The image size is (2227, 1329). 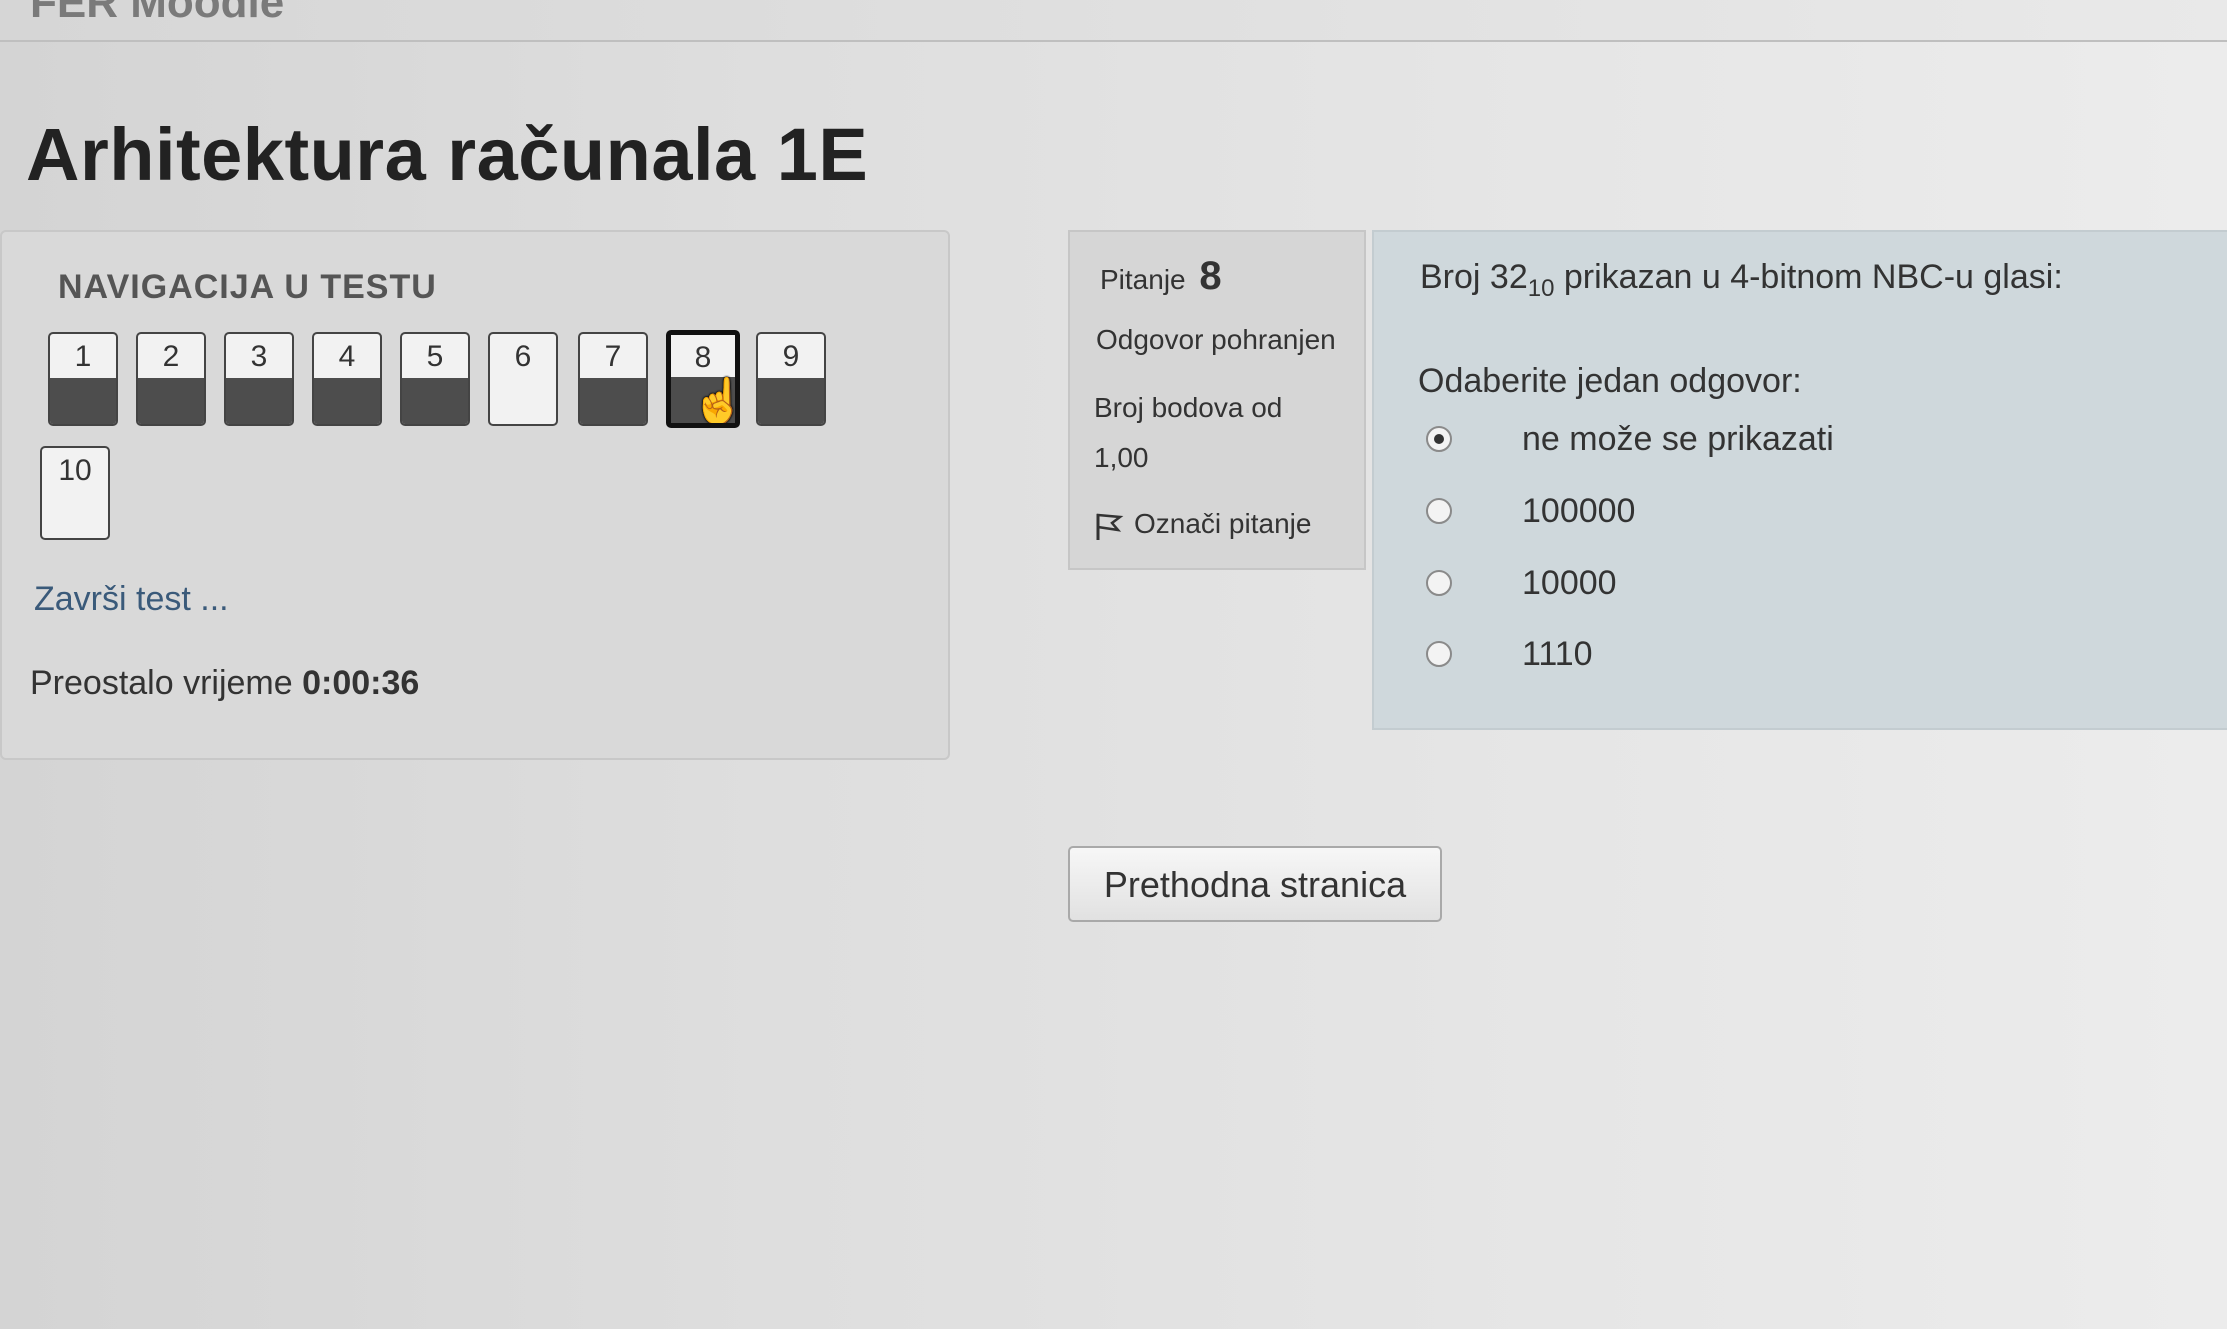 What do you see at coordinates (83, 356) in the screenshot?
I see `nav-button-label: 1` at bounding box center [83, 356].